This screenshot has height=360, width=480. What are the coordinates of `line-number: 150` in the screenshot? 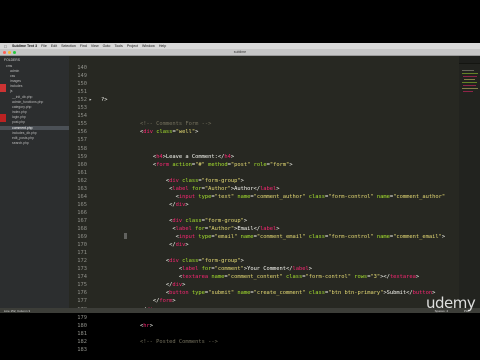 It's located at (82, 84).